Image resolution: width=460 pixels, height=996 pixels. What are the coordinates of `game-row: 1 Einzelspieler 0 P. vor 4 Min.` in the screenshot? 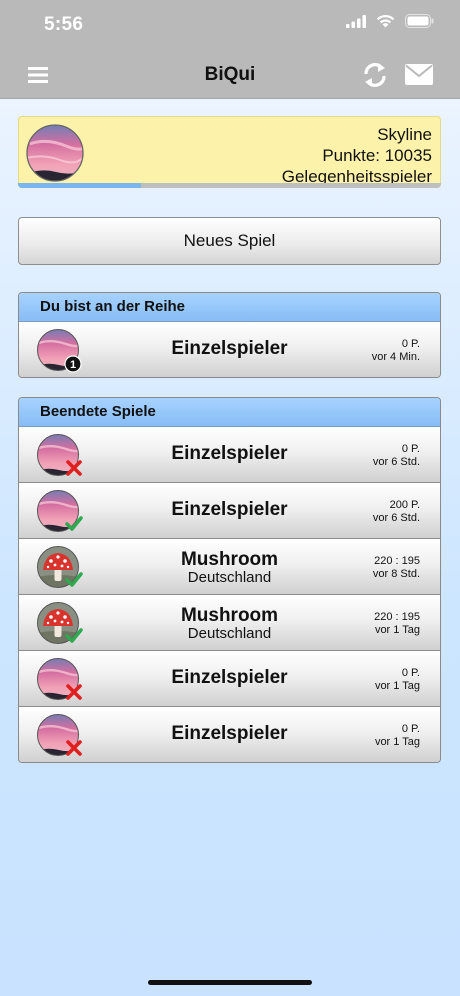 It's located at (229, 349).